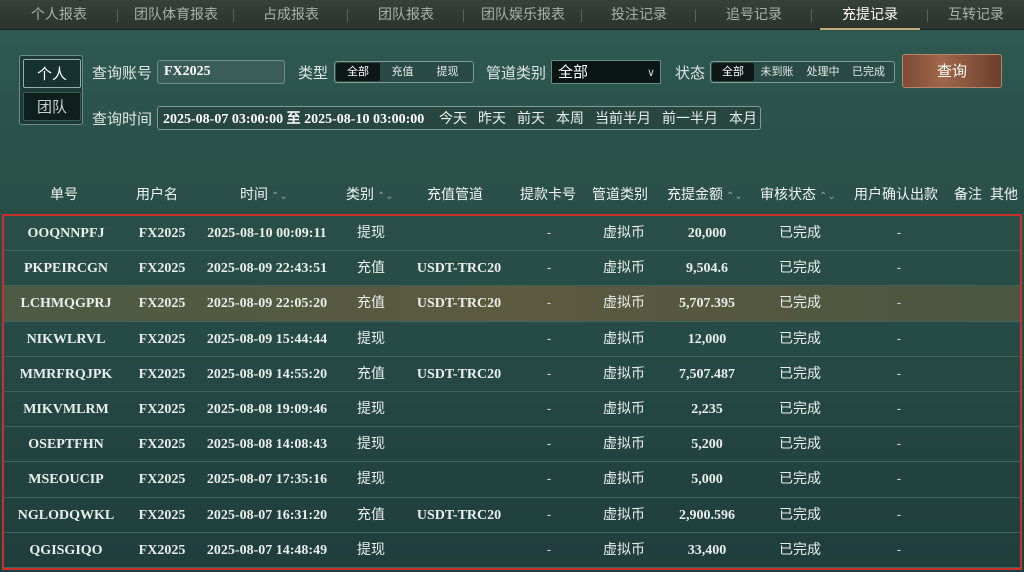  I want to click on mode-personal-button: 个人, so click(52, 73).